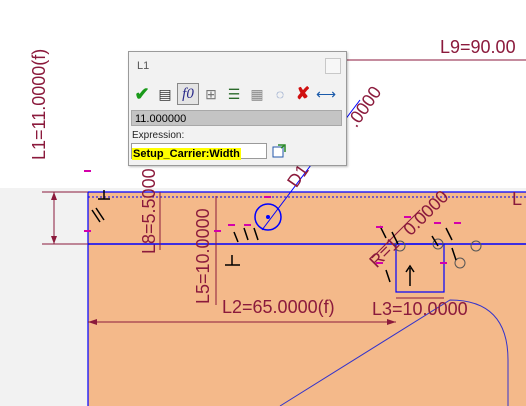 The image size is (526, 406). What do you see at coordinates (420, 309) in the screenshot?
I see `dim-l3: L3=10.0000` at bounding box center [420, 309].